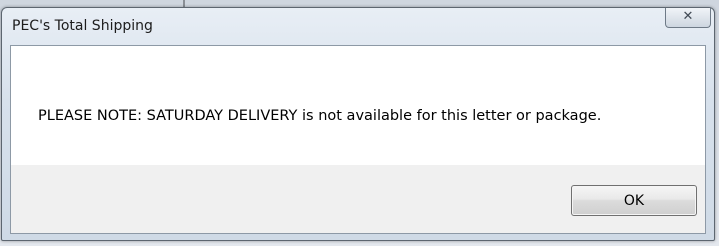 The height and width of the screenshot is (246, 719). I want to click on dialog-title: PEC's Total Shipping, so click(82, 26).